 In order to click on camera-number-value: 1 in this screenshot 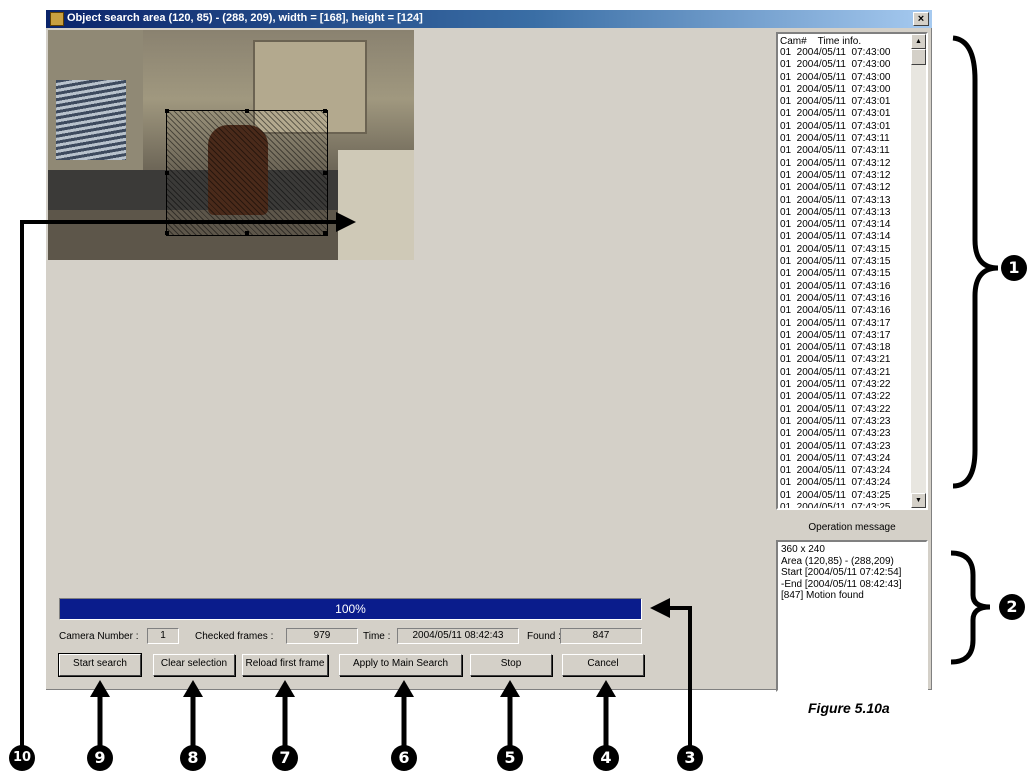, I will do `click(163, 636)`.